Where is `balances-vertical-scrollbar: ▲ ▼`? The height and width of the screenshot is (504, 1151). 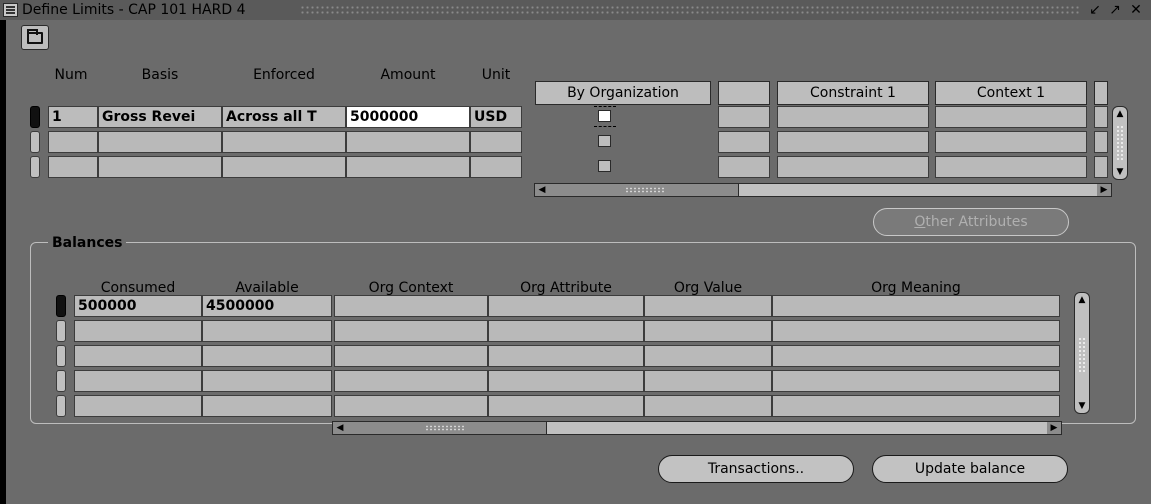 balances-vertical-scrollbar: ▲ ▼ is located at coordinates (1082, 353).